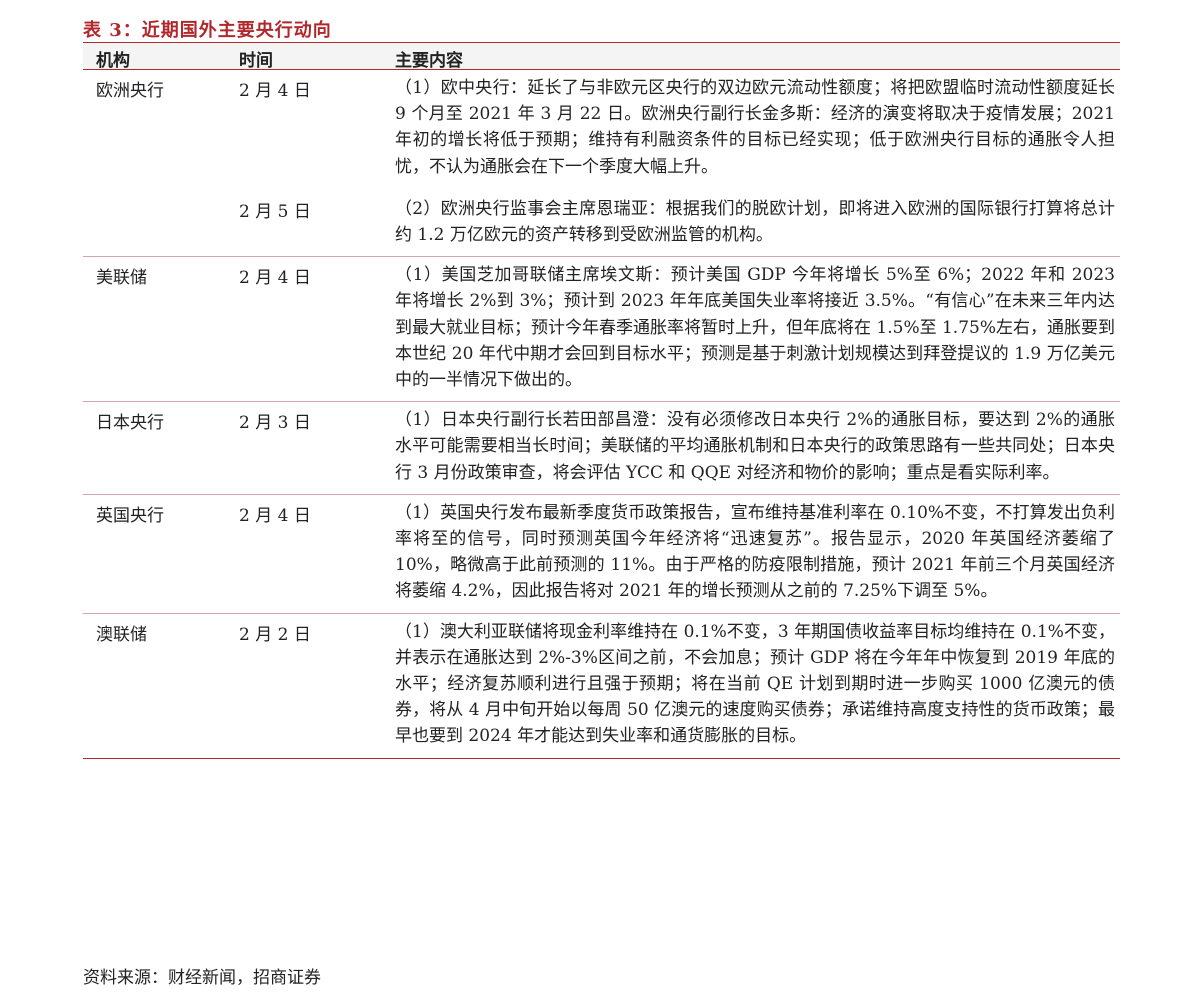 This screenshot has width=1191, height=1008. I want to click on table-title: 表 3：近期国外主要央行动向, so click(207, 30).